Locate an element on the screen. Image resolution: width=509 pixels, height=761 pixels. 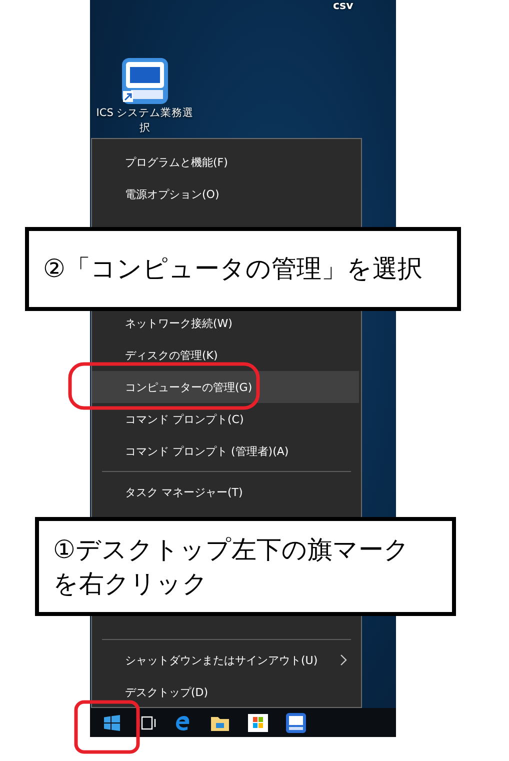
callout-label: ②「コンピュータの管理」を選択 is located at coordinates (232, 269).